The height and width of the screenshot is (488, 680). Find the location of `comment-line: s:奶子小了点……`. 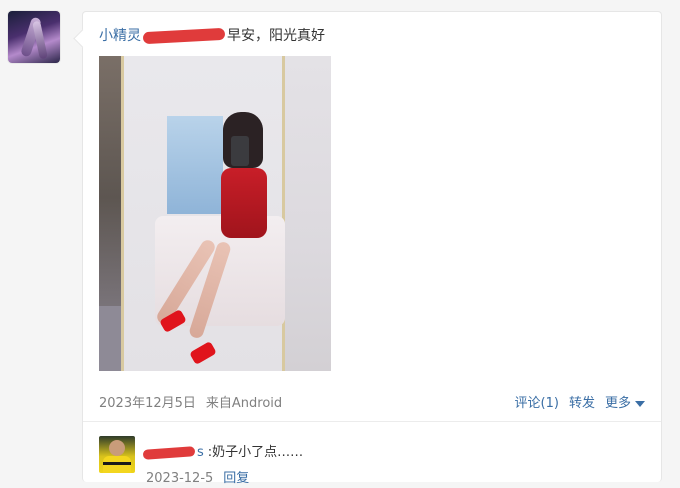

comment-line: s:奶子小了点…… is located at coordinates (223, 453).